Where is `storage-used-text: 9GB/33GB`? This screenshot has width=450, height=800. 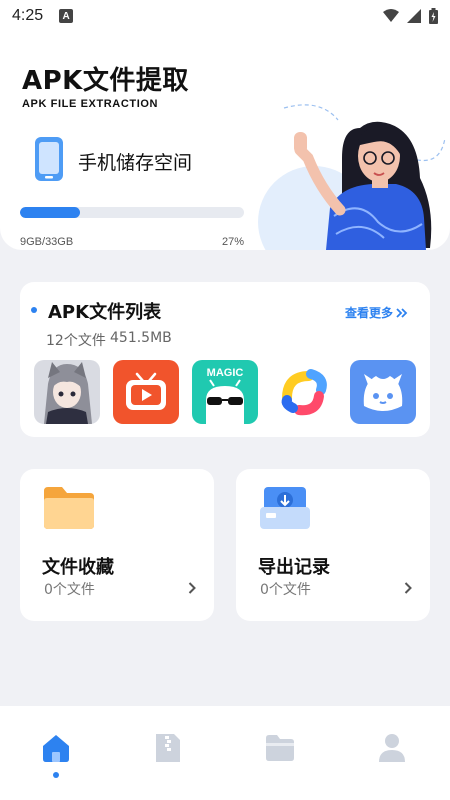 storage-used-text: 9GB/33GB is located at coordinates (47, 242).